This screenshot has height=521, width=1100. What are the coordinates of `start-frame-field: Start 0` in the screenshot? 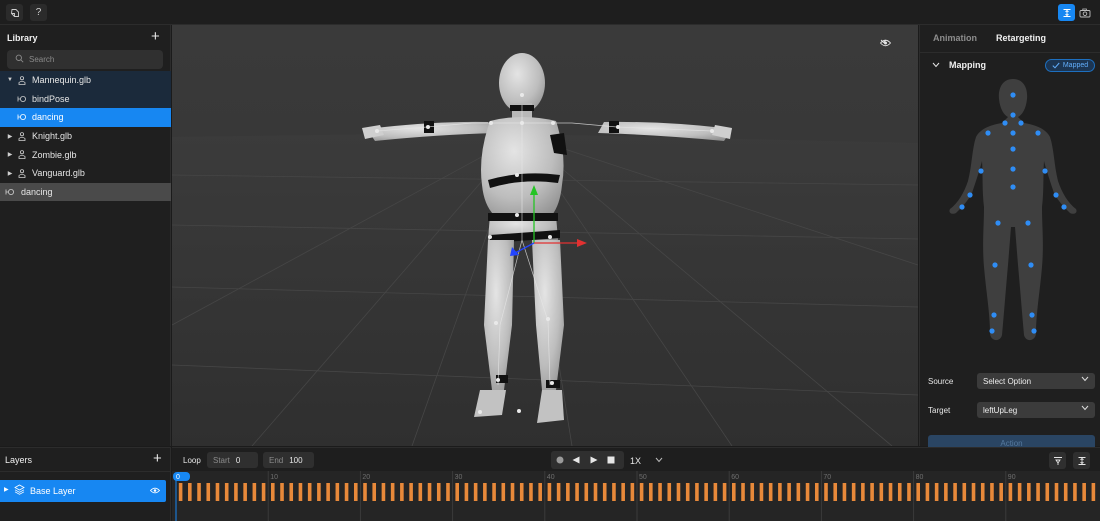 It's located at (232, 460).